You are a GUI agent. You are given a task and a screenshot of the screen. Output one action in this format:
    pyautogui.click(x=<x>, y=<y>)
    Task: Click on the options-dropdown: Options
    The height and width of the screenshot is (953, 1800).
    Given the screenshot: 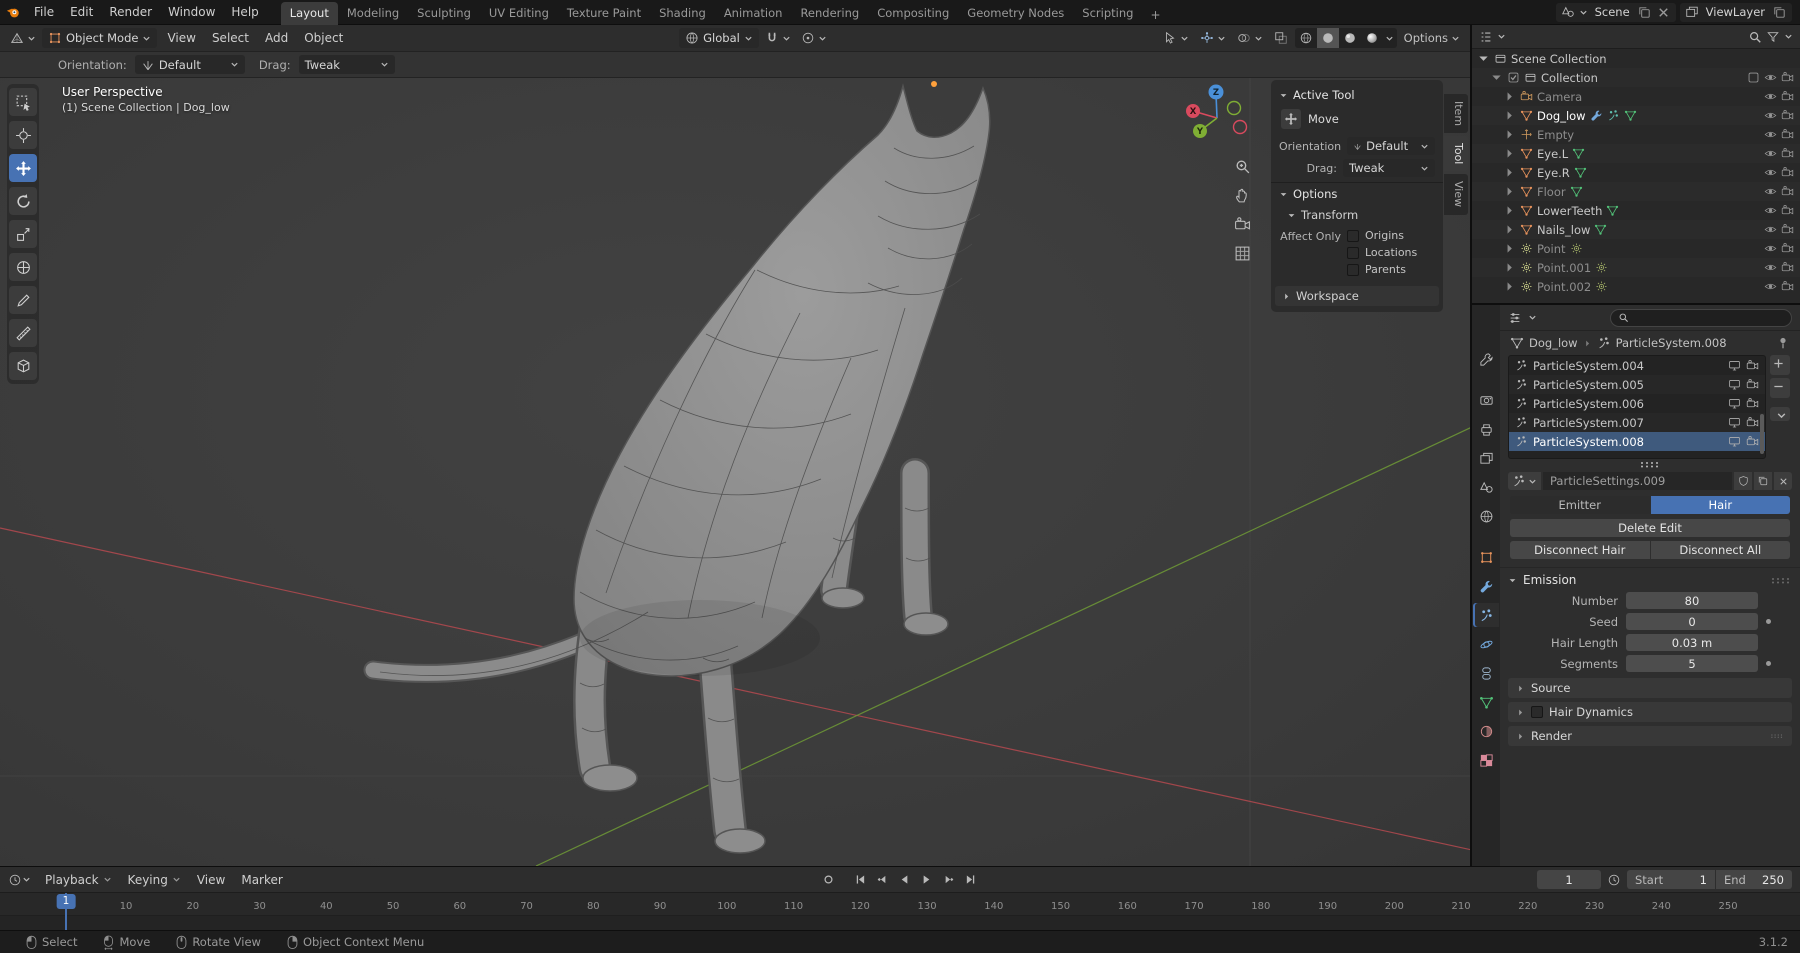 What is the action you would take?
    pyautogui.click(x=1432, y=38)
    